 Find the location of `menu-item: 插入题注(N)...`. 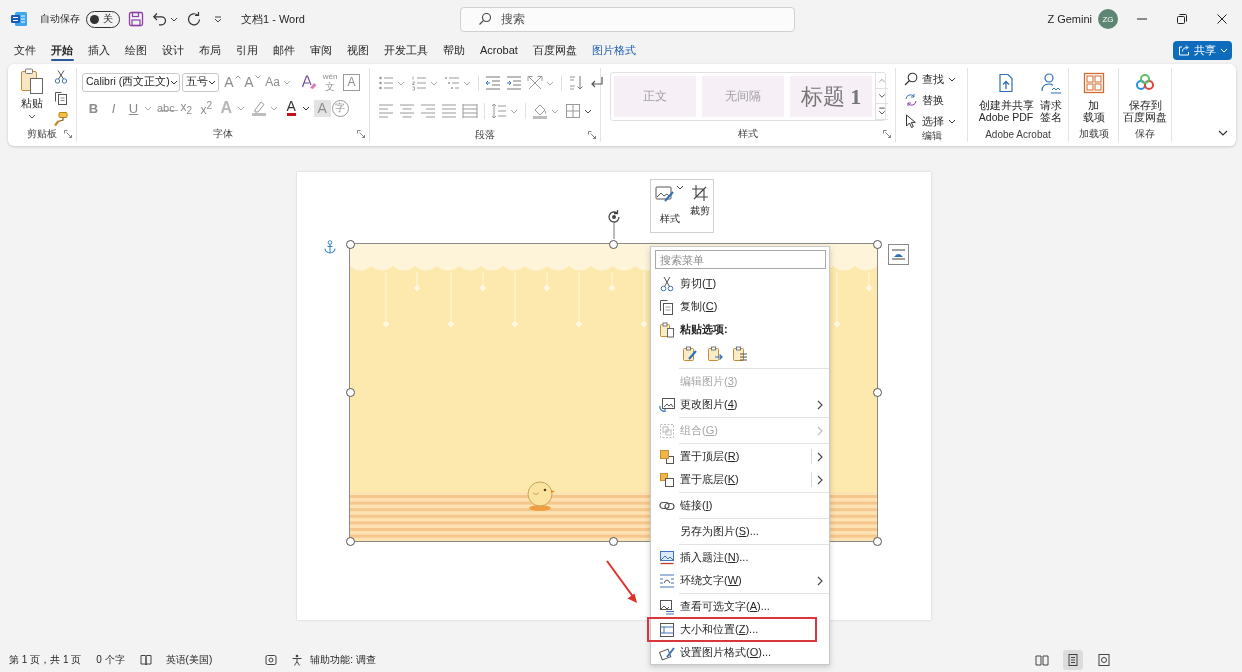

menu-item: 插入题注(N)... is located at coordinates (740, 557).